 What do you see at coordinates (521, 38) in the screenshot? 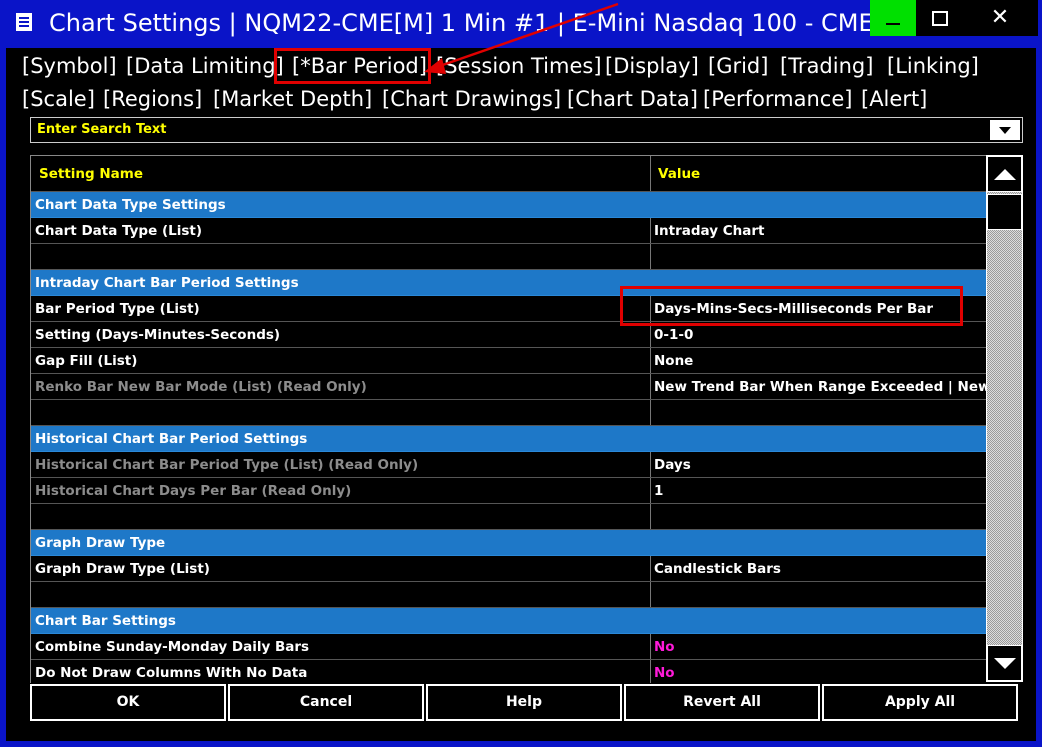
I see `annotation-arrow-icon` at bounding box center [521, 38].